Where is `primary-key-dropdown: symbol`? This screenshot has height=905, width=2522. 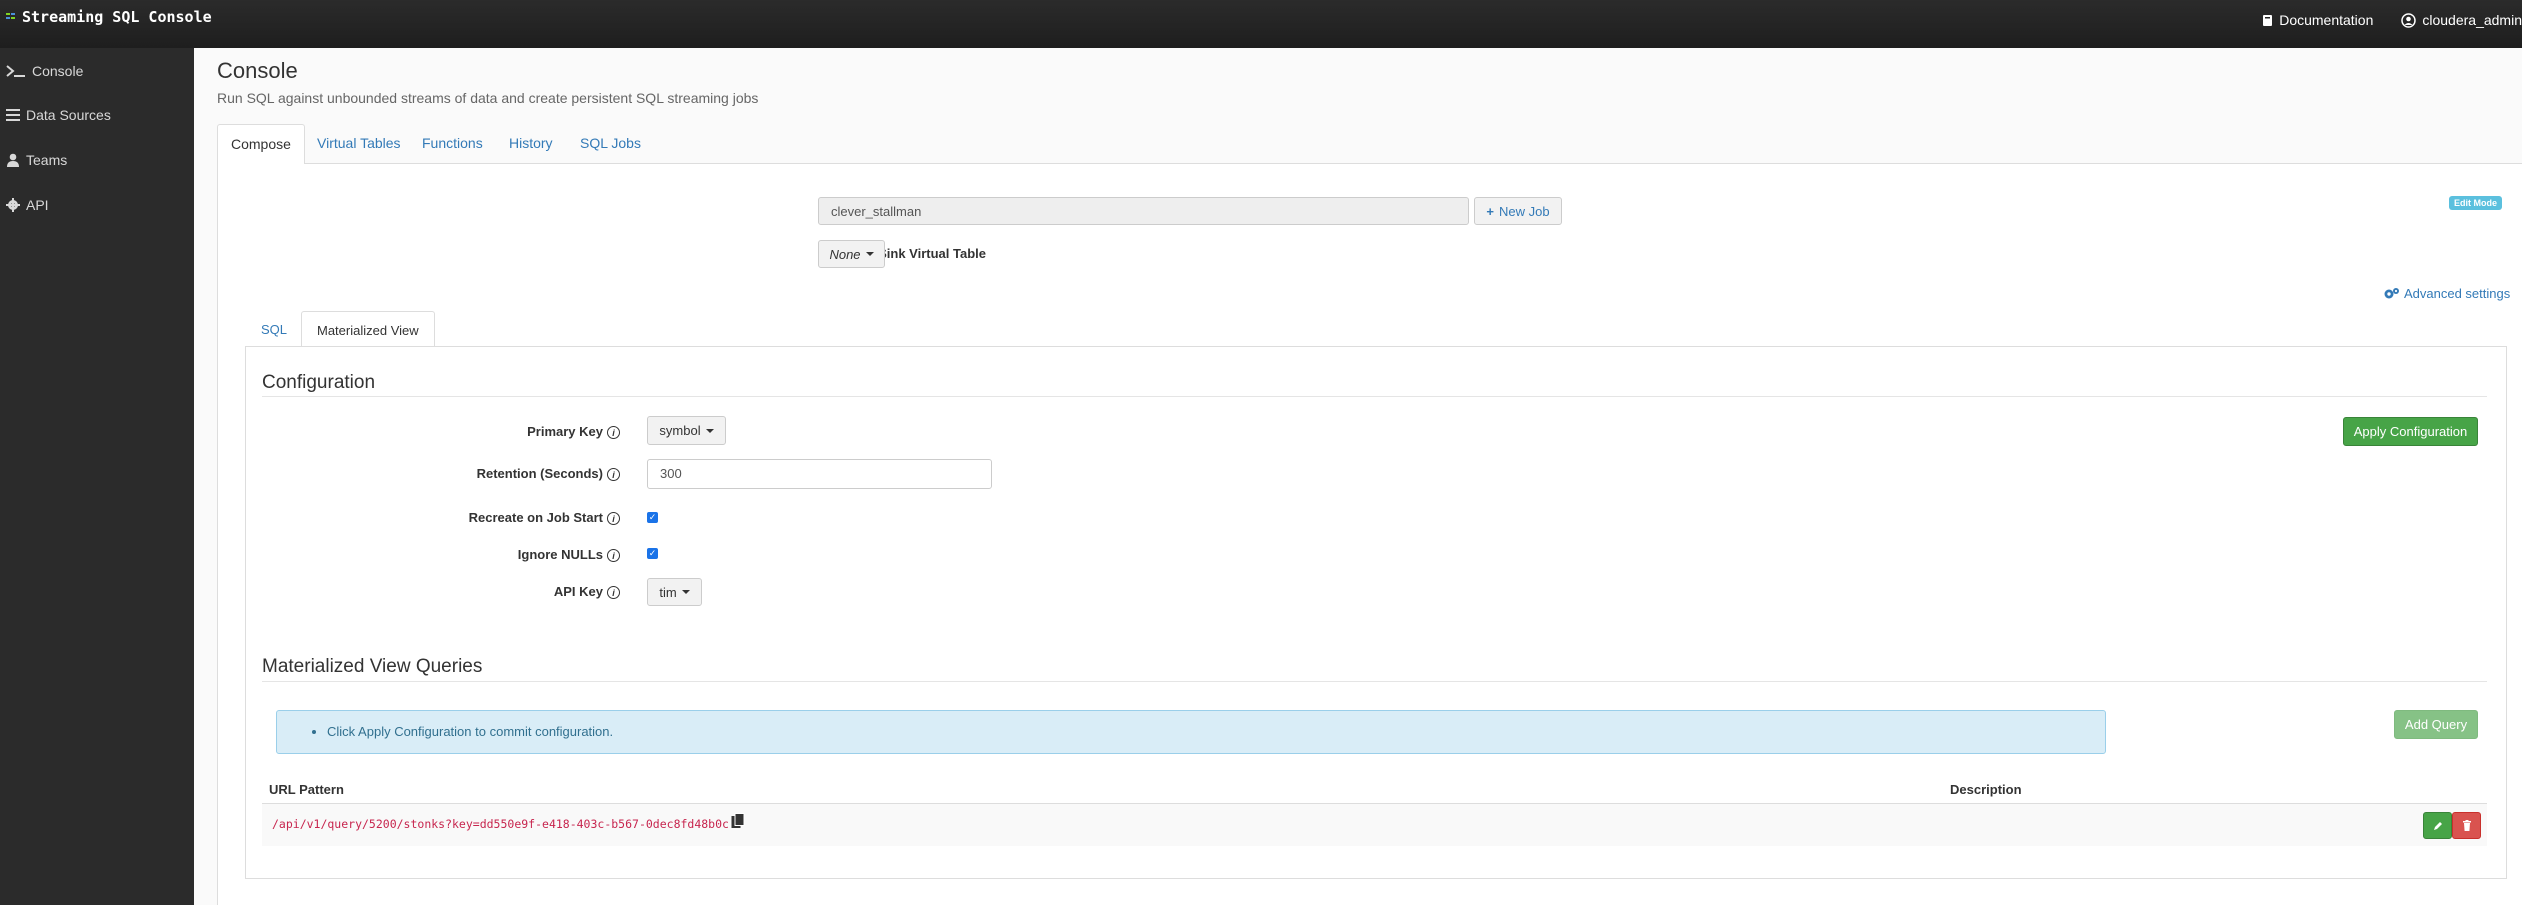 primary-key-dropdown: symbol is located at coordinates (686, 430).